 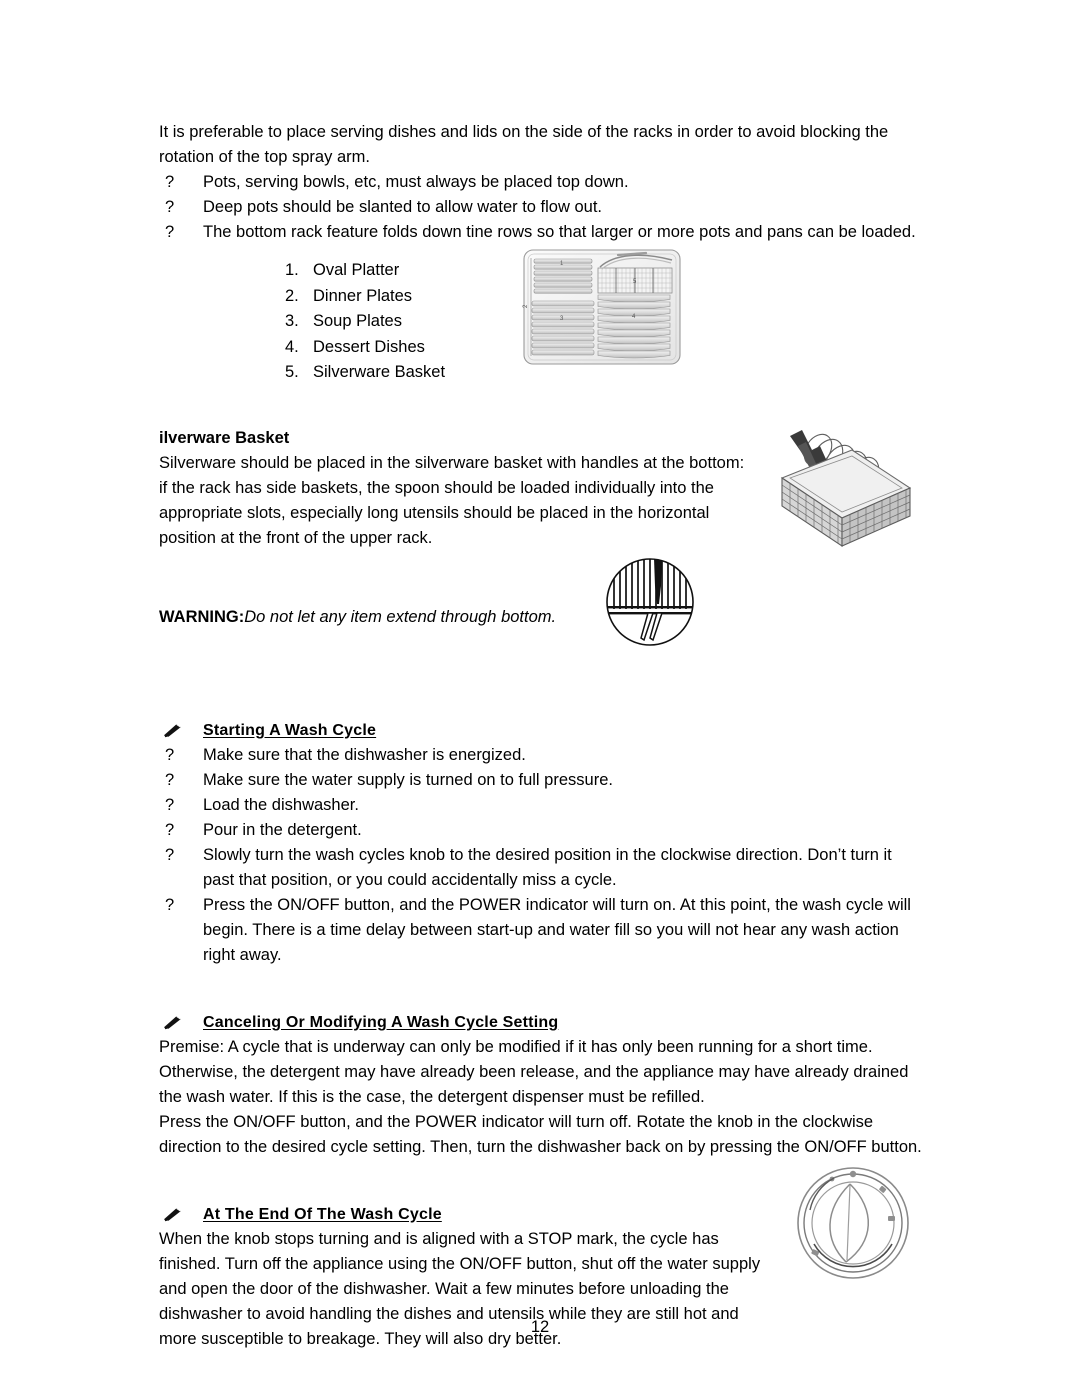 I want to click on list-item-text: Pour in the detergent., so click(x=282, y=829).